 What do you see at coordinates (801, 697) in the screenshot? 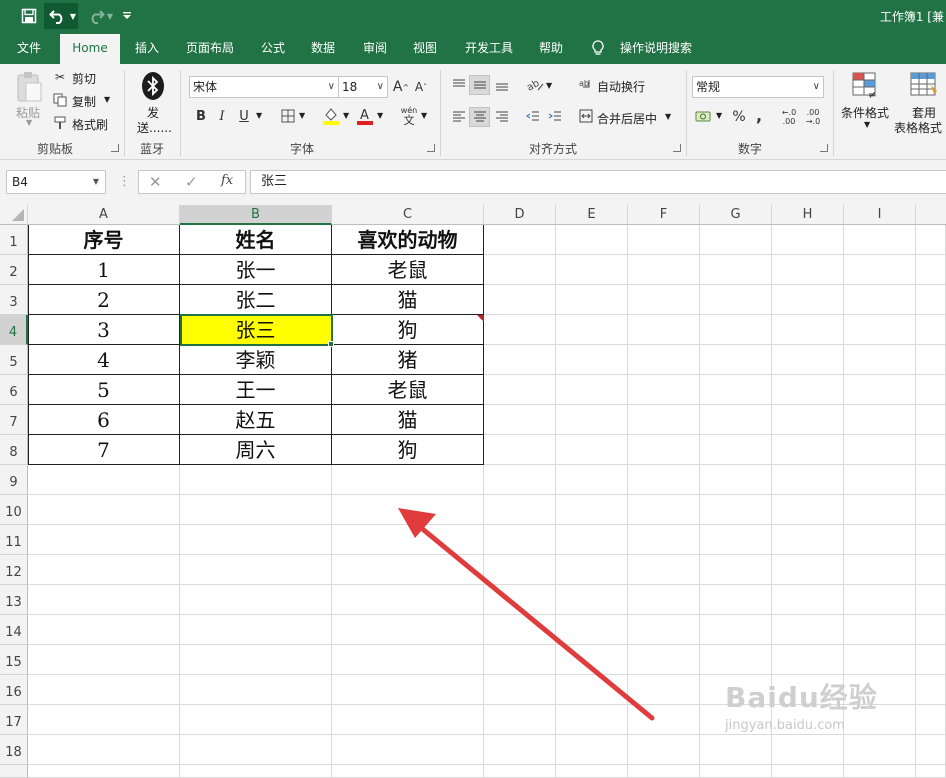
I see `watermark-brand: Baidu经验` at bounding box center [801, 697].